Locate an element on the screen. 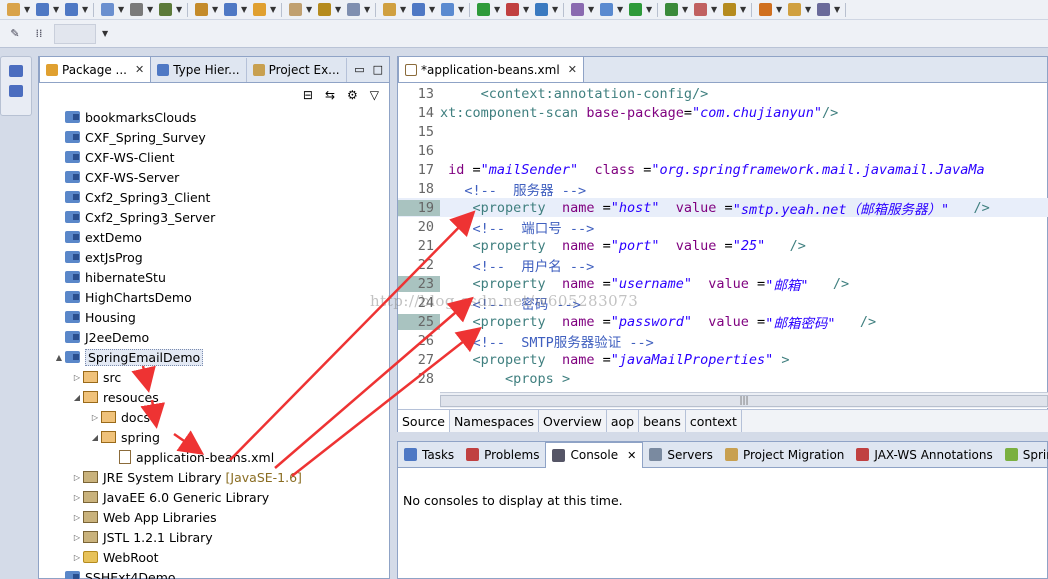 The height and width of the screenshot is (579, 1048). refresh-icon is located at coordinates (765, 10).